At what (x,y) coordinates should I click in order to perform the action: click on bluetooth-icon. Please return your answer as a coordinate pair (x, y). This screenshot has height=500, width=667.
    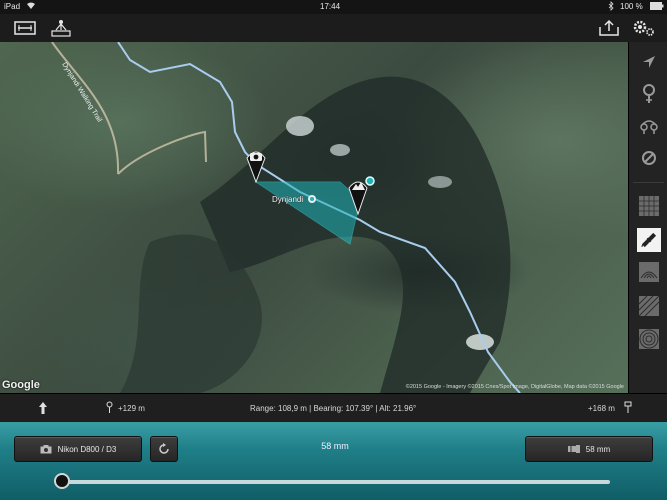
    Looking at the image, I should click on (611, 7).